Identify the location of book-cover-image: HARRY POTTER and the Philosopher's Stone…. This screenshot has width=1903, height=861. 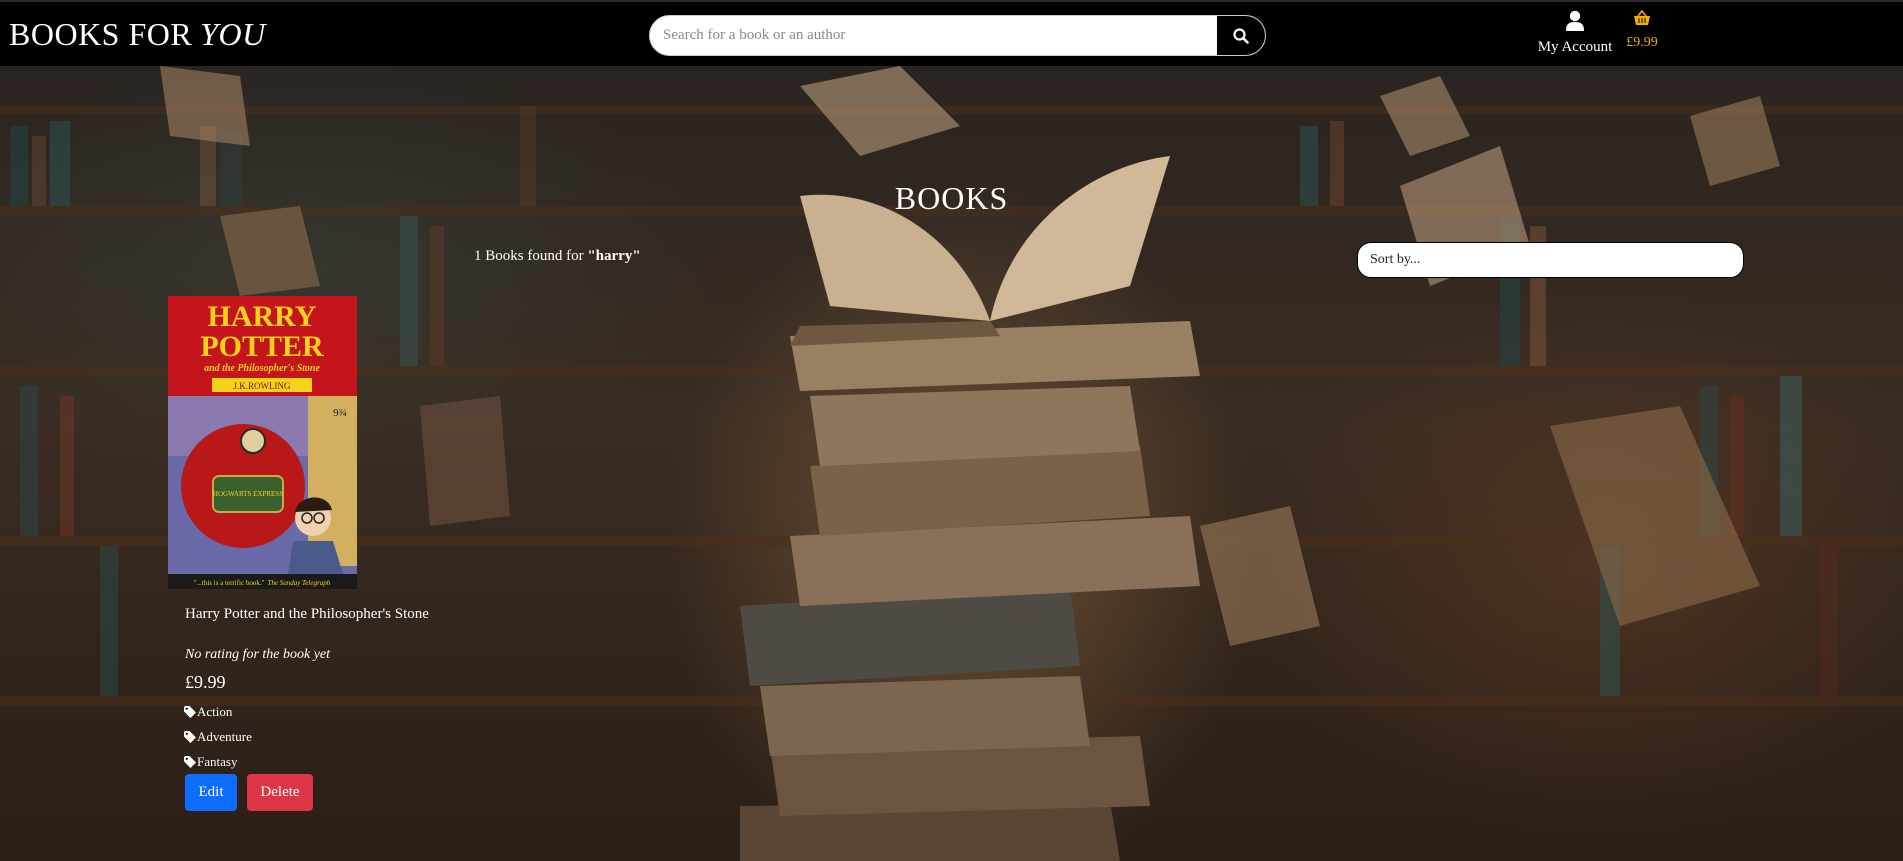
(262, 442).